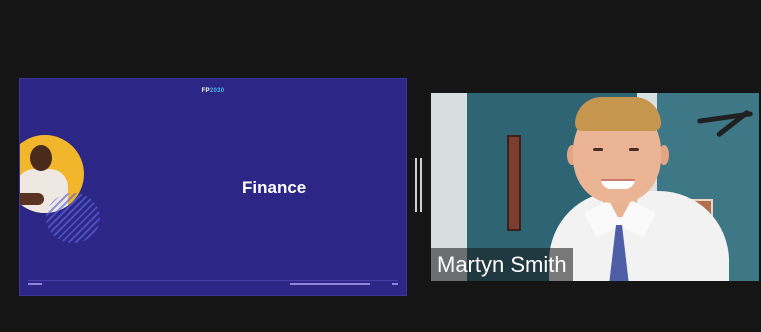 This screenshot has height=332, width=761. I want to click on video-wall-art, so click(514, 183).